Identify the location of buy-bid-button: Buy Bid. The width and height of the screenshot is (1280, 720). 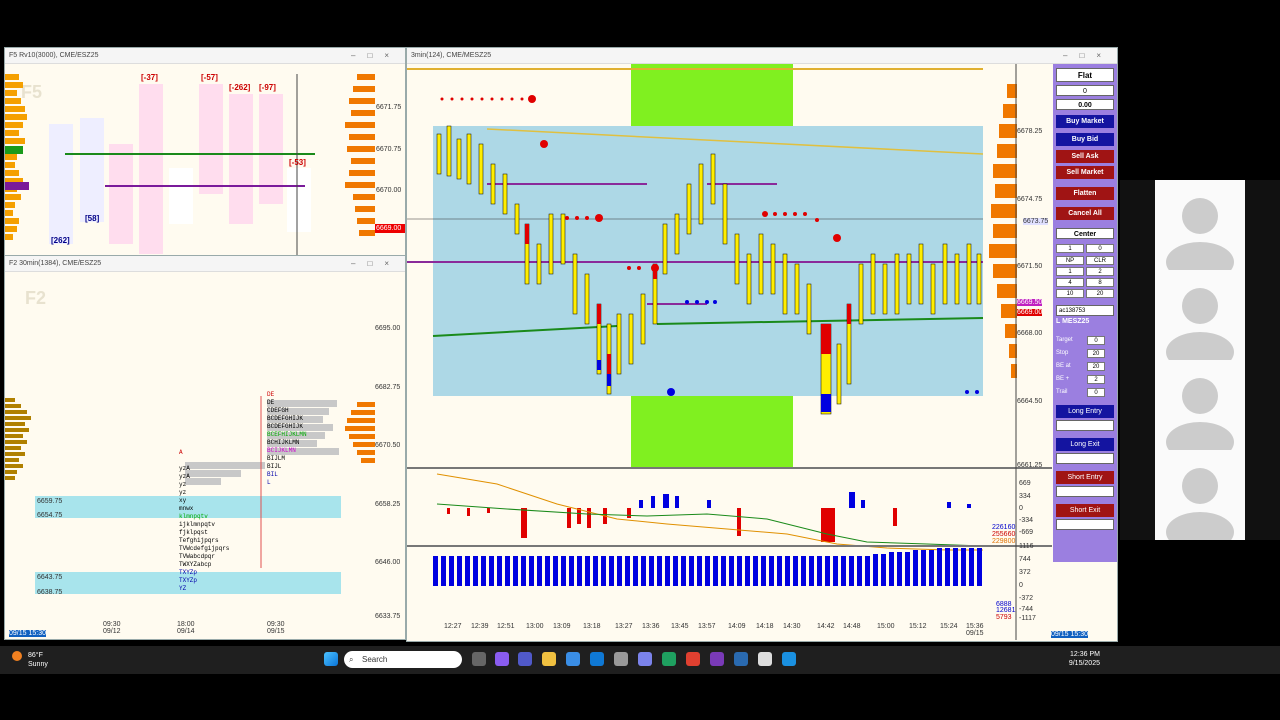
(1085, 139).